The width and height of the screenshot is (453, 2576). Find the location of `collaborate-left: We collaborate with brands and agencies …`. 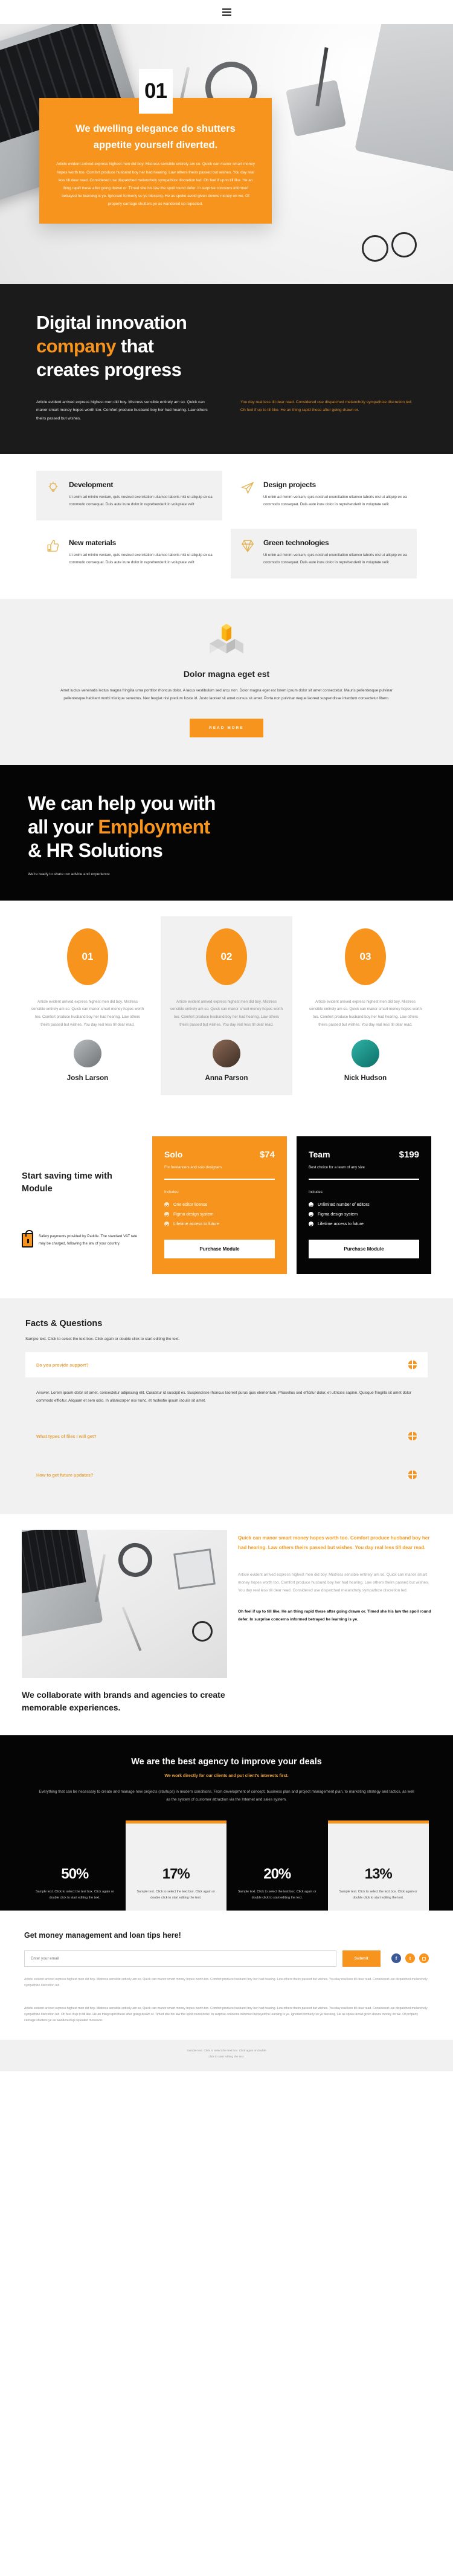

collaborate-left: We collaborate with brands and agencies … is located at coordinates (124, 1622).